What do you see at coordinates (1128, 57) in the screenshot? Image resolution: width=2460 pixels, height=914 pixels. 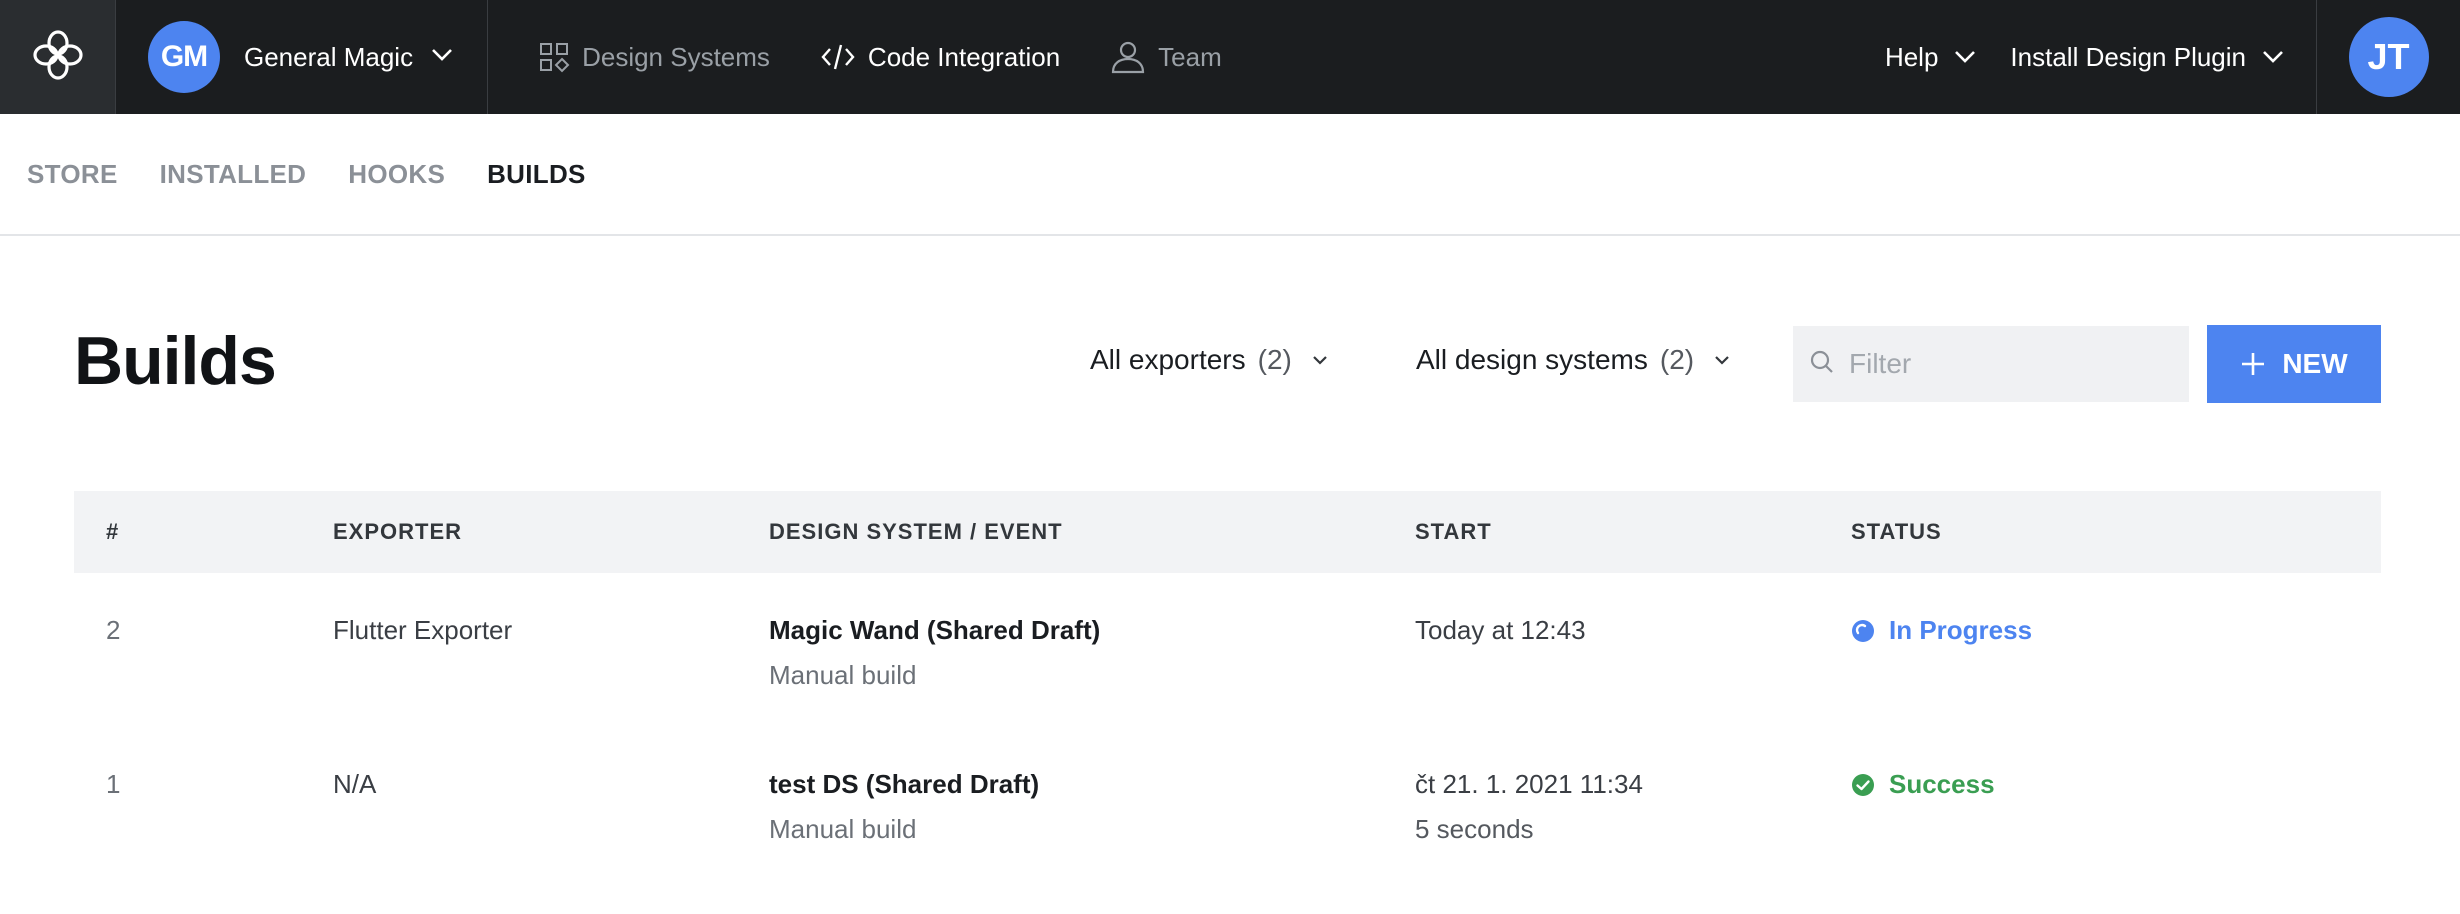 I see `person-icon` at bounding box center [1128, 57].